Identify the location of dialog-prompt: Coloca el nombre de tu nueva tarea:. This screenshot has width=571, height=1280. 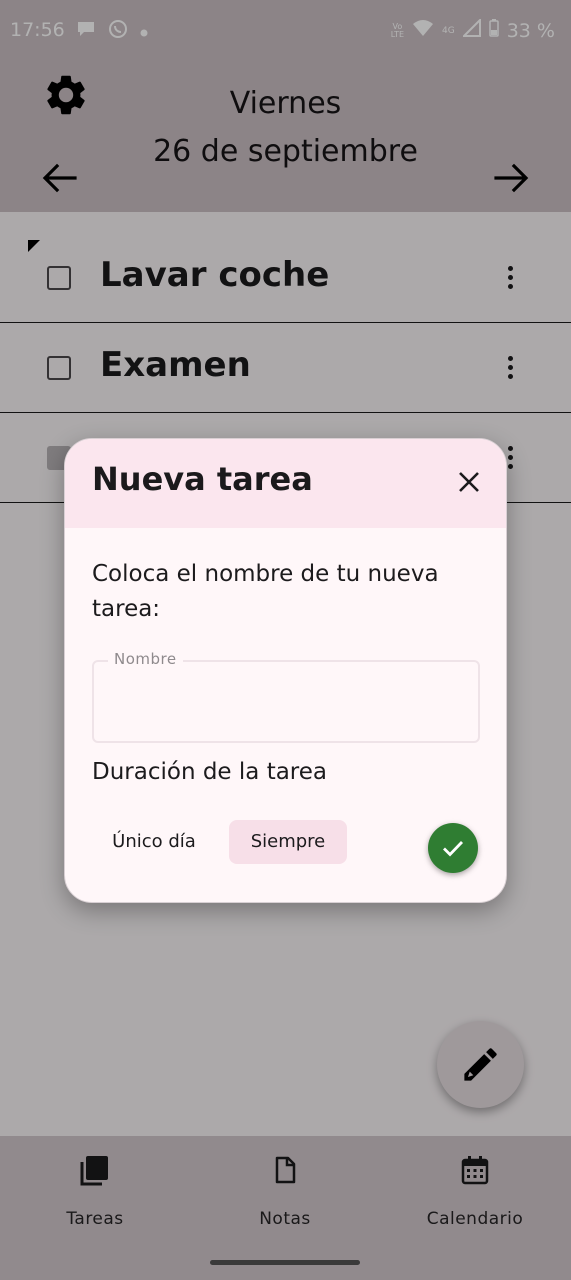
(265, 591).